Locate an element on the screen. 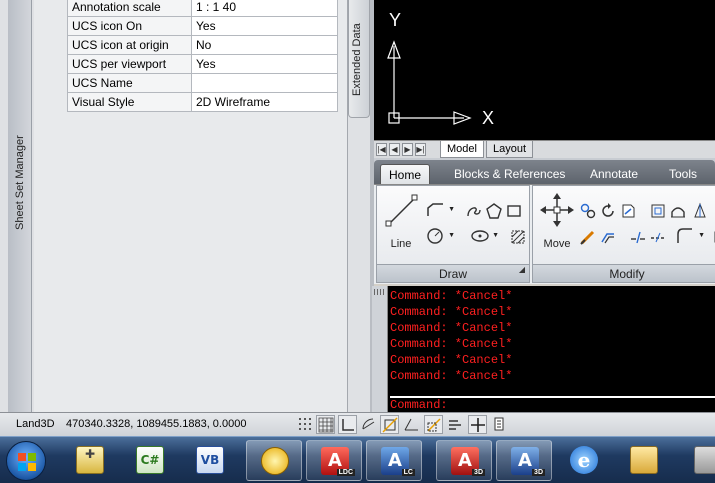 This screenshot has width=715, height=483. chamfer-dropdown: ▼ is located at coordinates (690, 236).